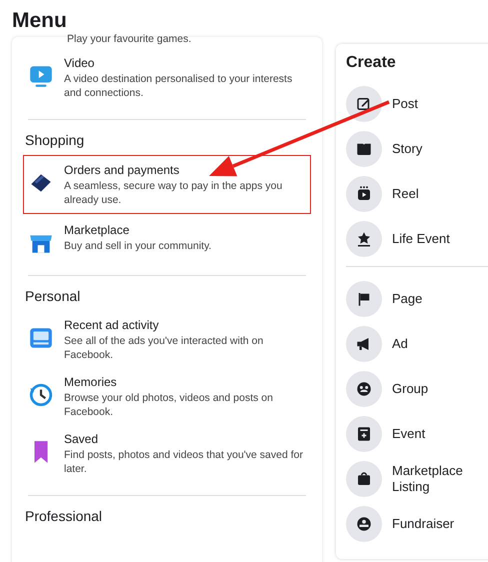 This screenshot has width=488, height=562. Describe the element at coordinates (371, 63) in the screenshot. I see `create-heading: Create` at that location.